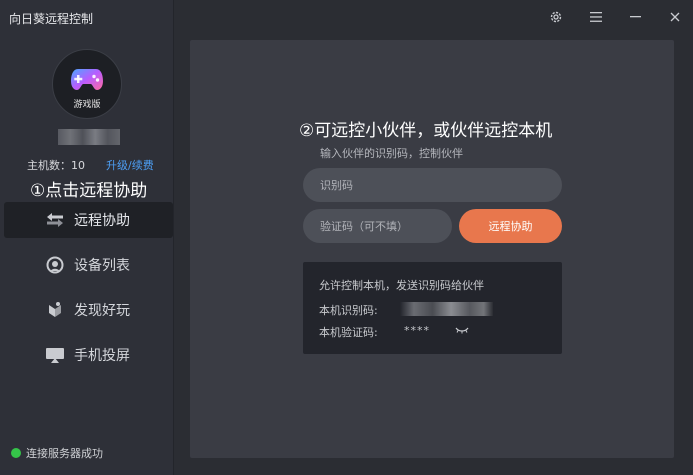 This screenshot has width=693, height=475. I want to click on avatar-label: 游戏版, so click(87, 105).